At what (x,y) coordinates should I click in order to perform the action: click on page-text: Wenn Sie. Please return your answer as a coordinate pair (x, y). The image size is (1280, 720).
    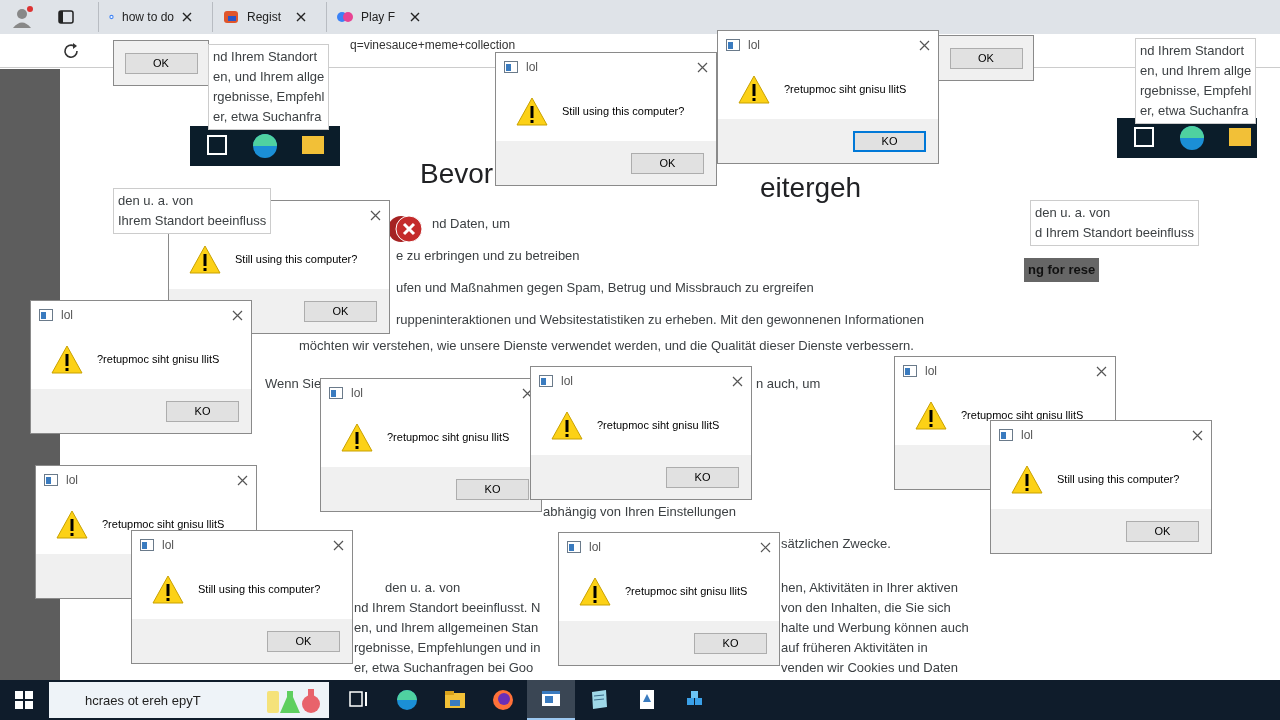
    Looking at the image, I should click on (293, 383).